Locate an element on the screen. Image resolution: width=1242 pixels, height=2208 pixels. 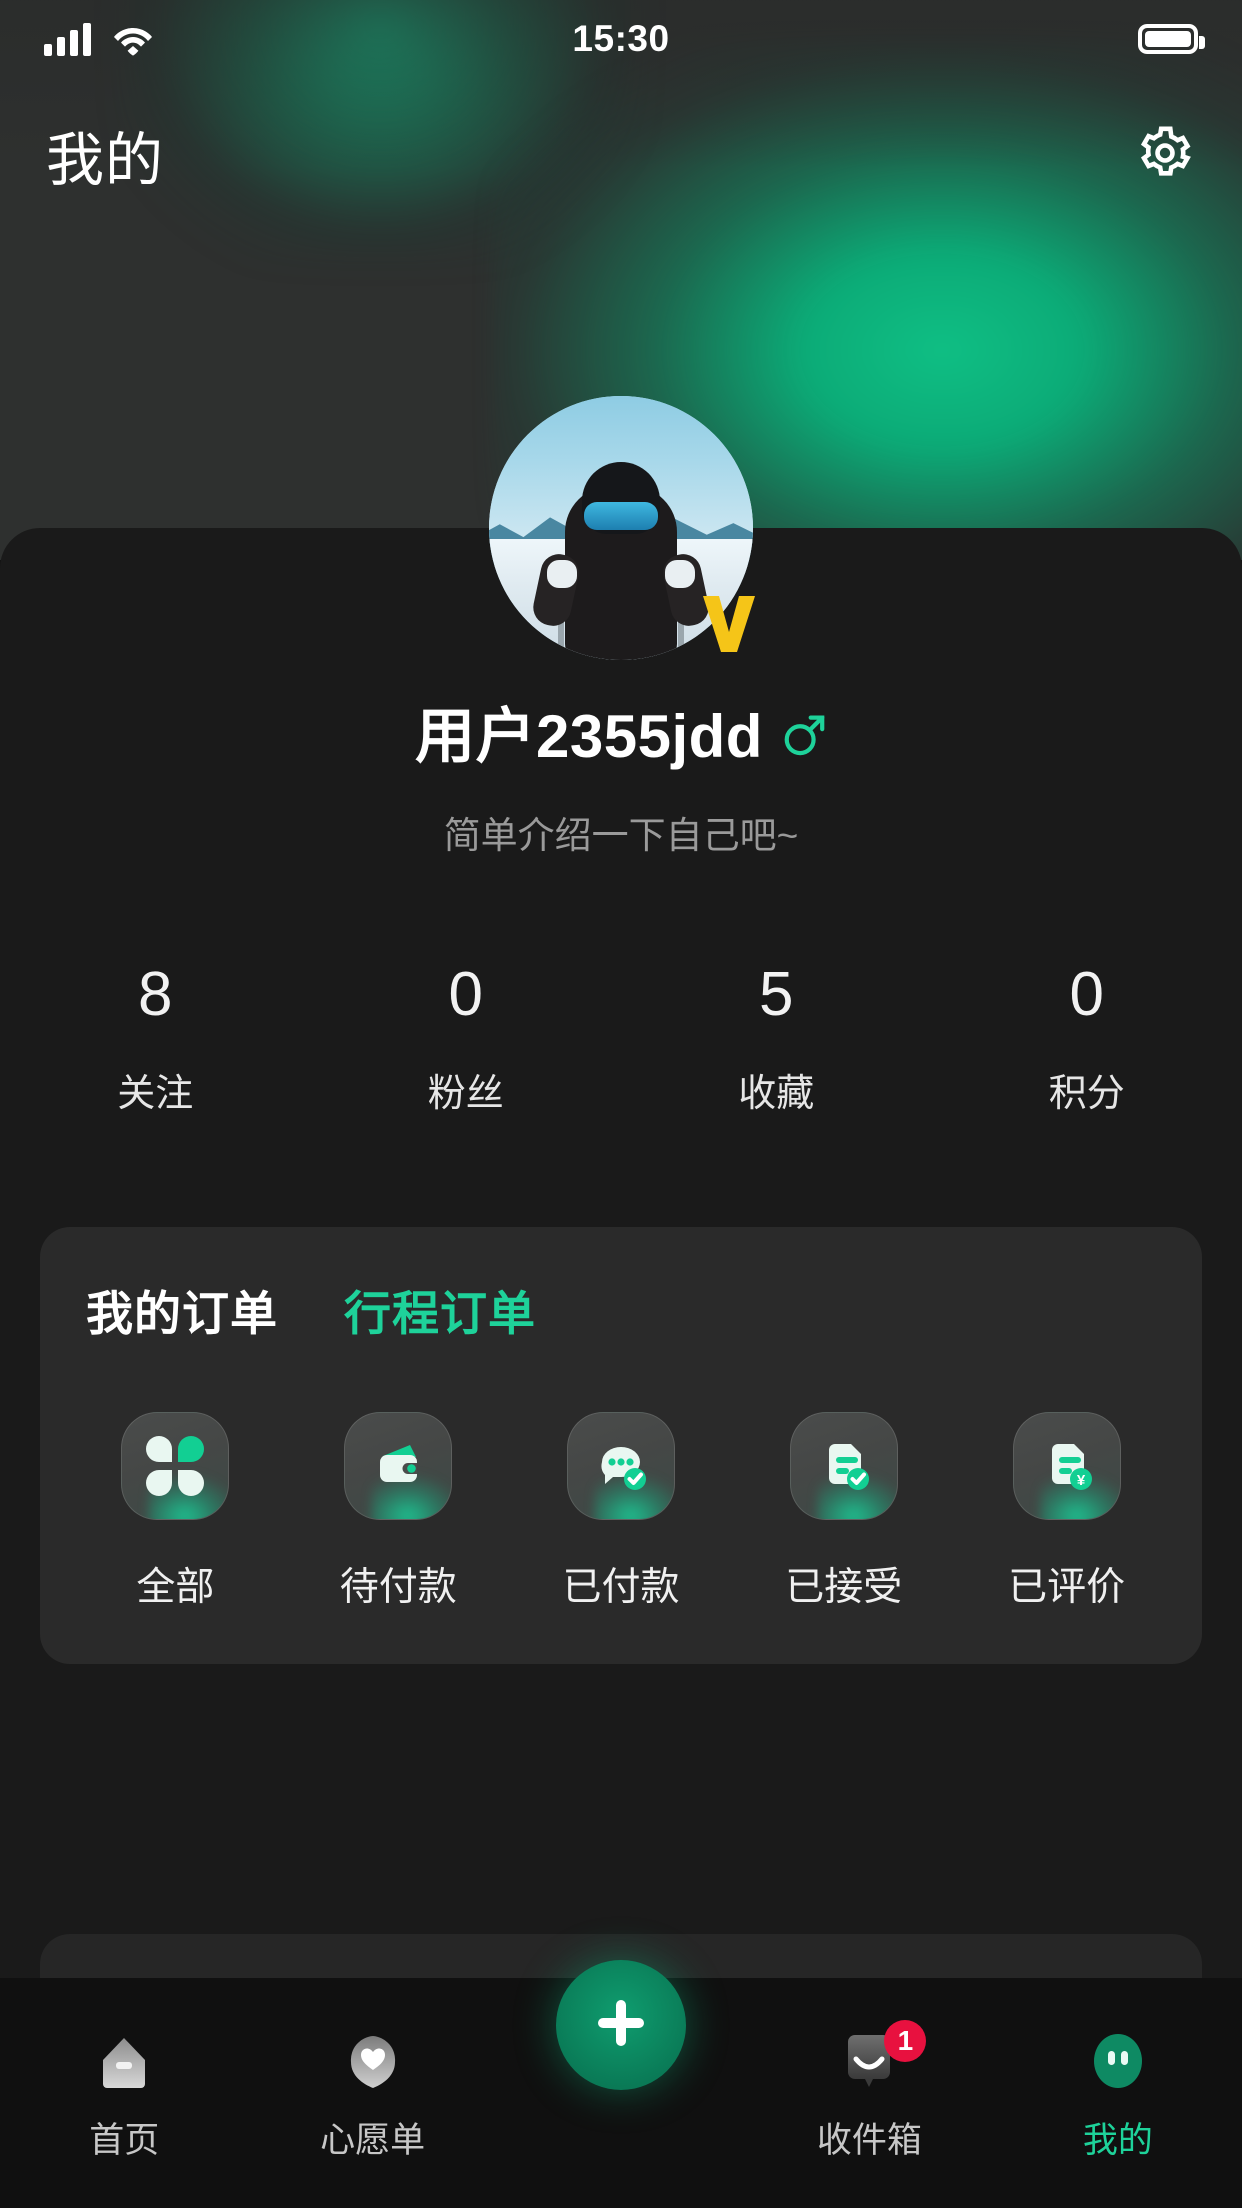
stat-points: 0 积分 is located at coordinates (1087, 1040).